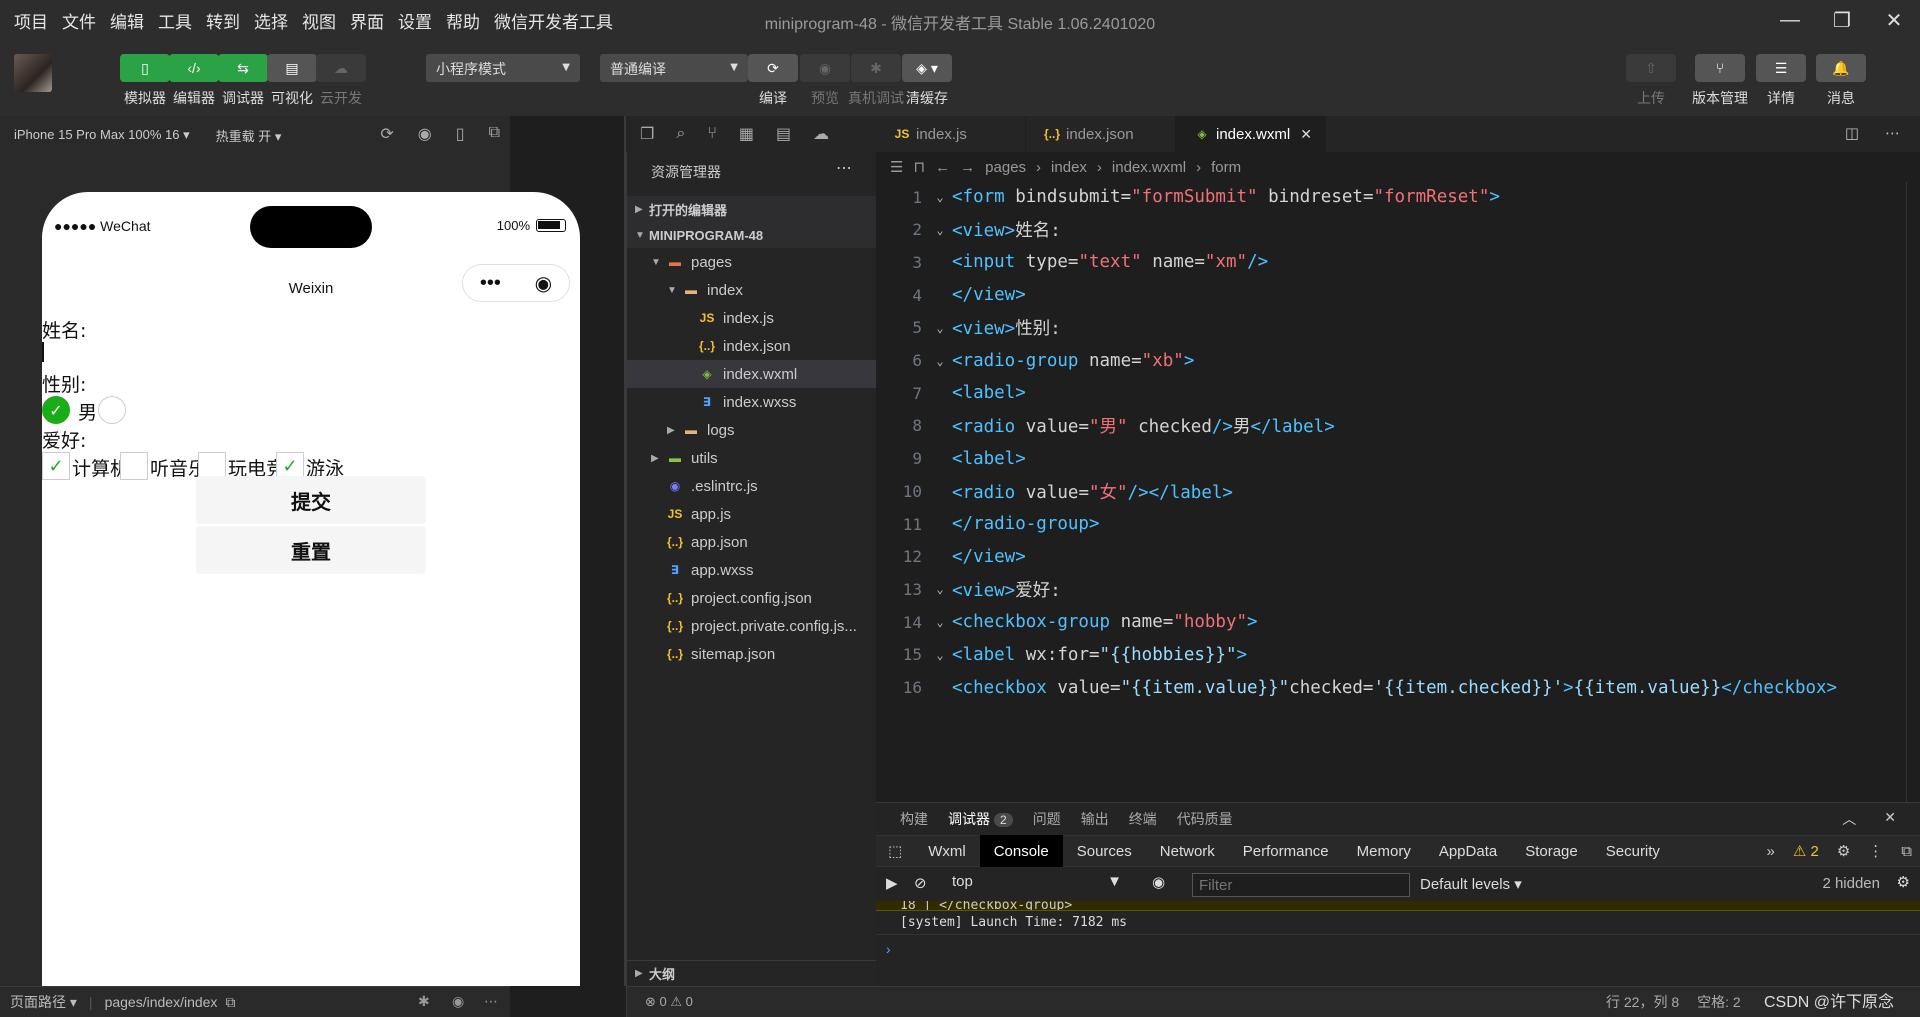 This screenshot has height=1017, width=1920. I want to click on dock-icon: ⧉, so click(1906, 851).